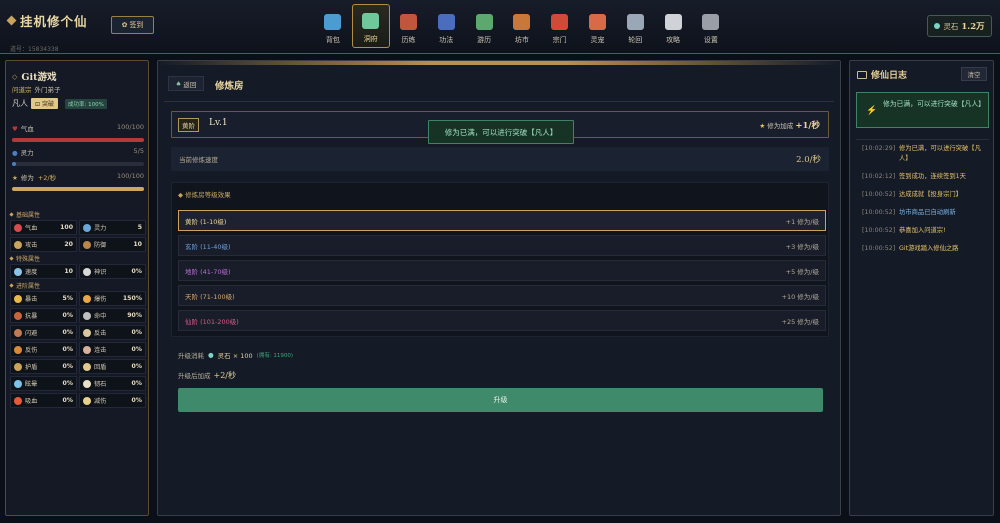  I want to click on nav-item-5: 坊市, so click(522, 26).